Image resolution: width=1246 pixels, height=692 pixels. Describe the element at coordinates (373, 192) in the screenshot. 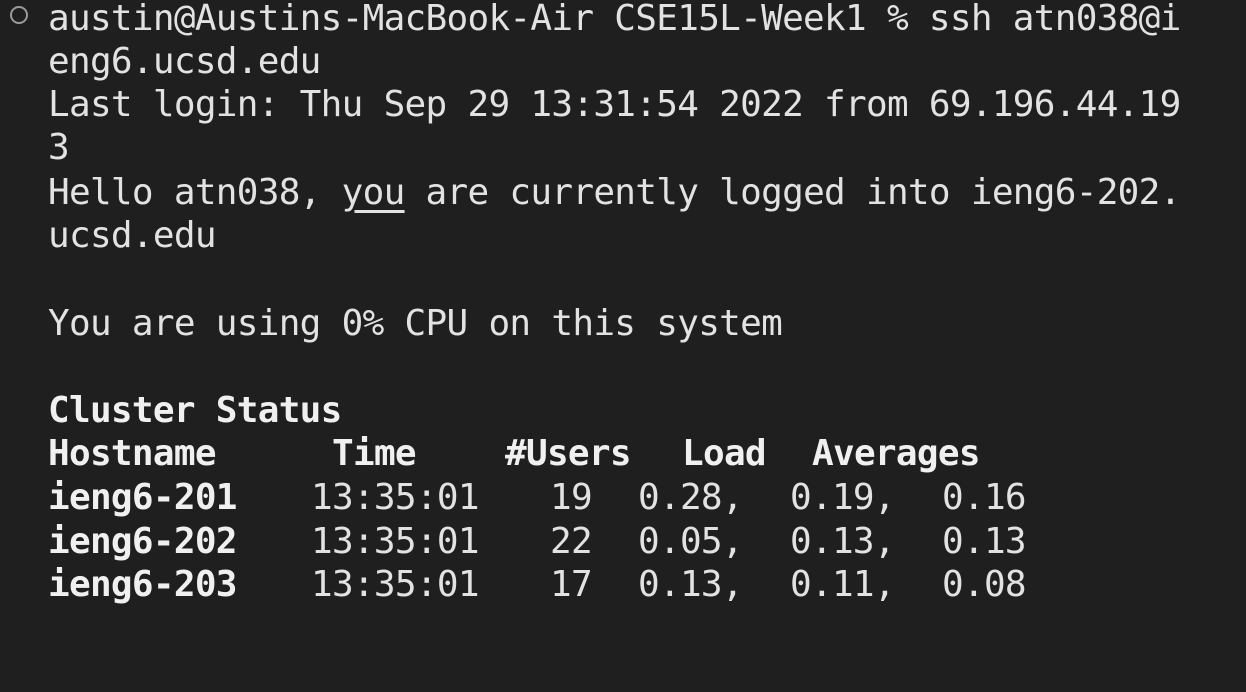

I see `hello-you-text: you` at that location.